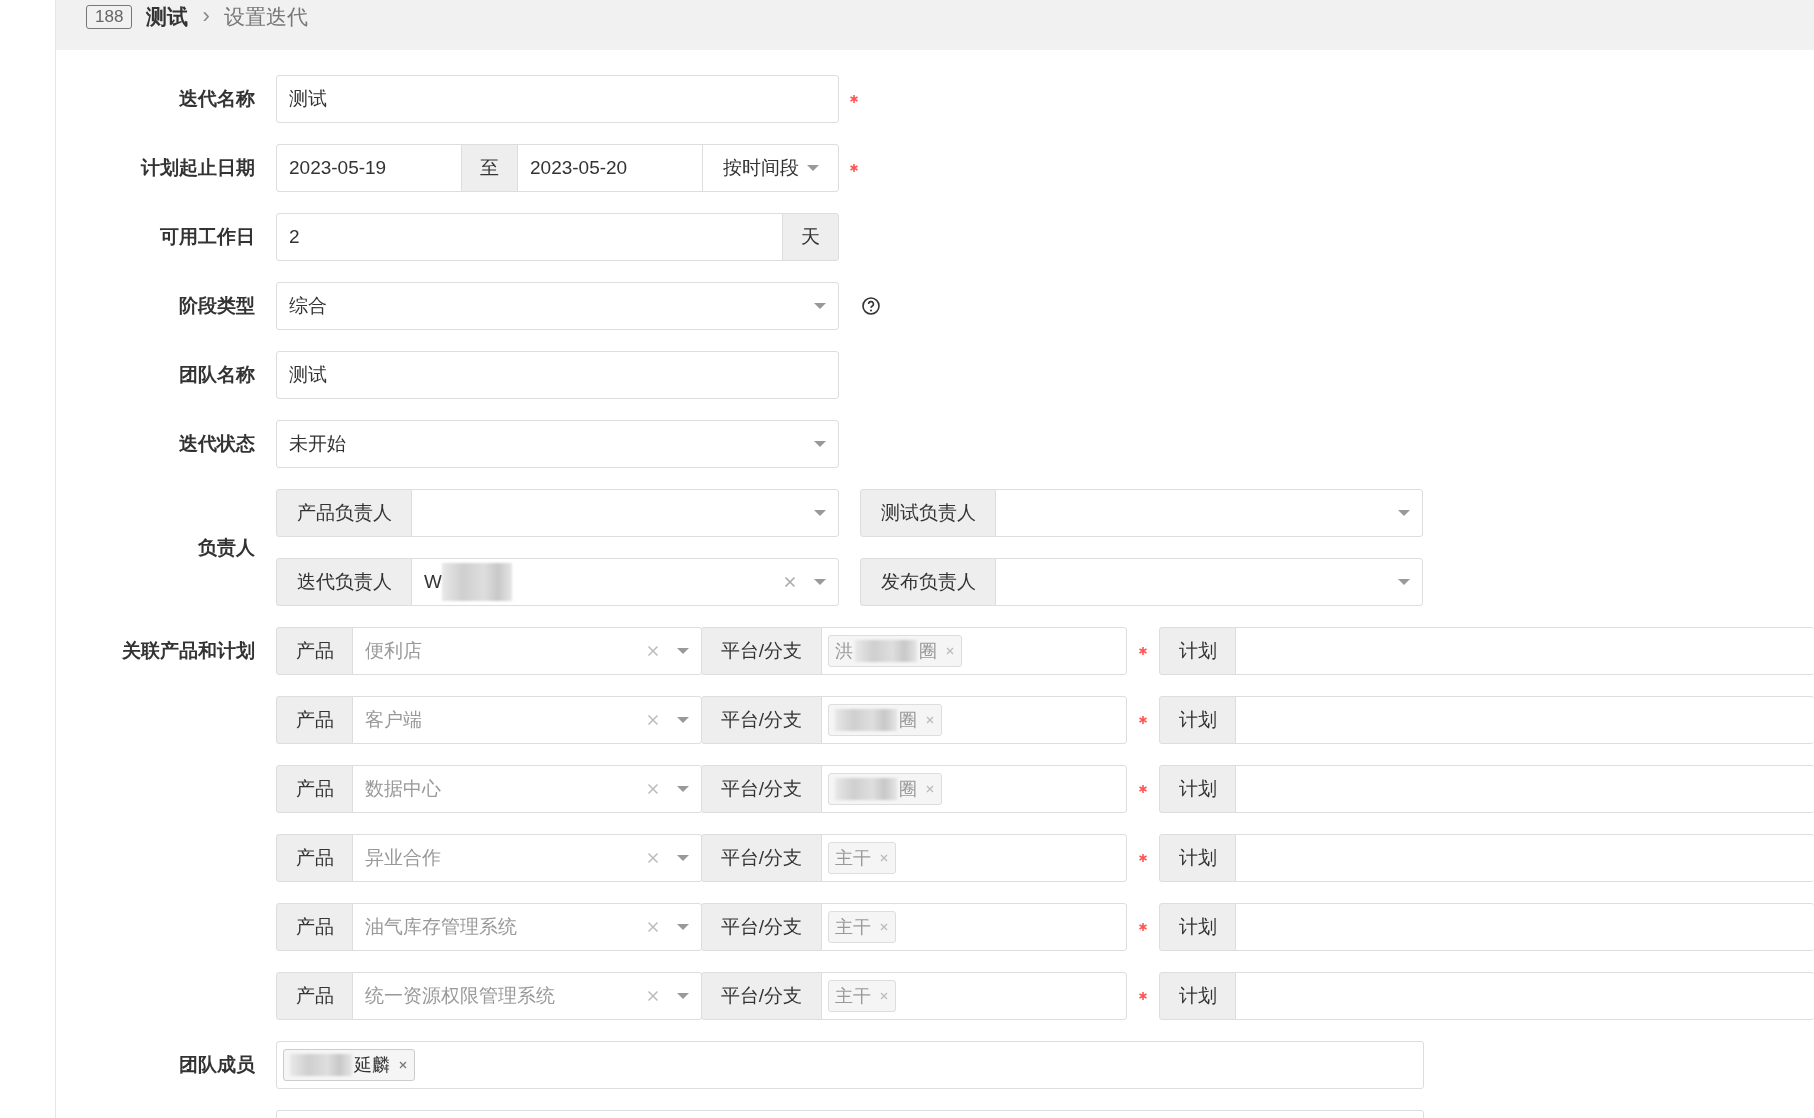  Describe the element at coordinates (216, 375) in the screenshot. I see `field-label: 团队名称` at that location.